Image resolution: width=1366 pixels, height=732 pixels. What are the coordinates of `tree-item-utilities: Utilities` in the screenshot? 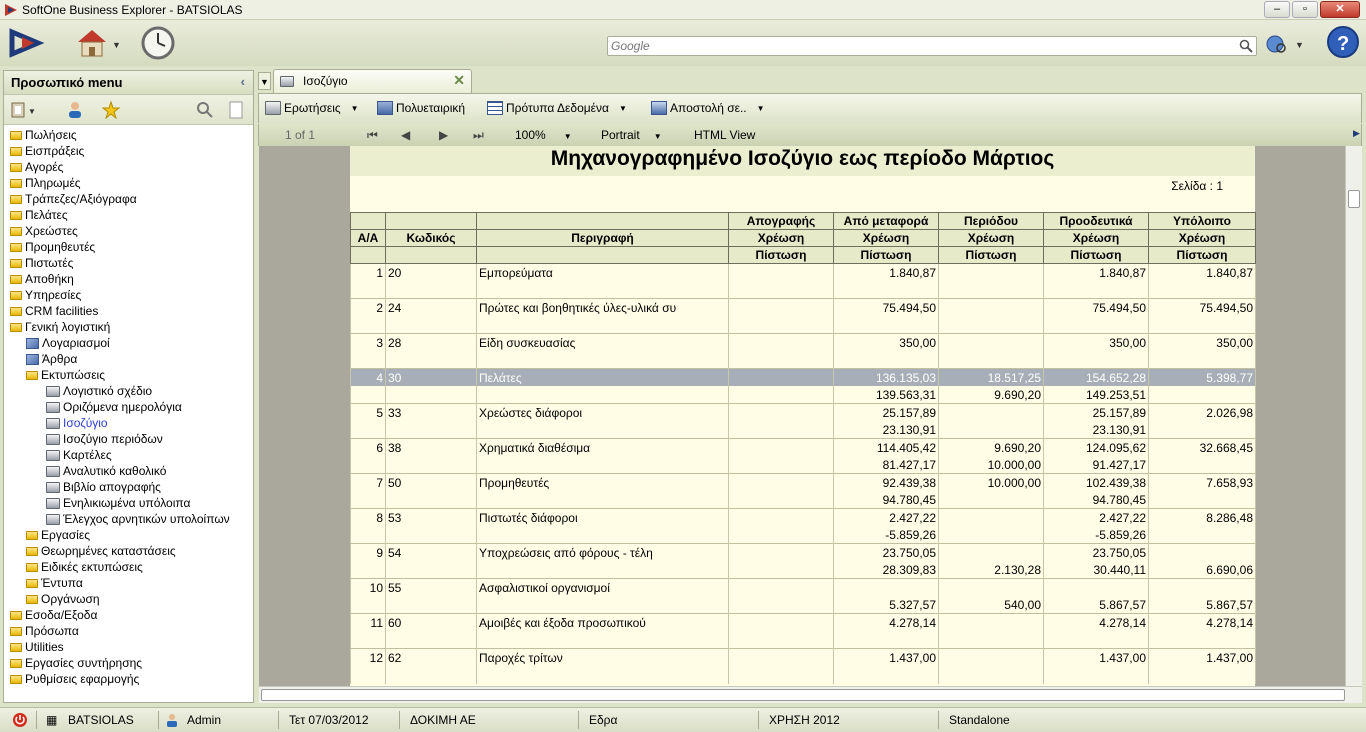 It's located at (128, 647).